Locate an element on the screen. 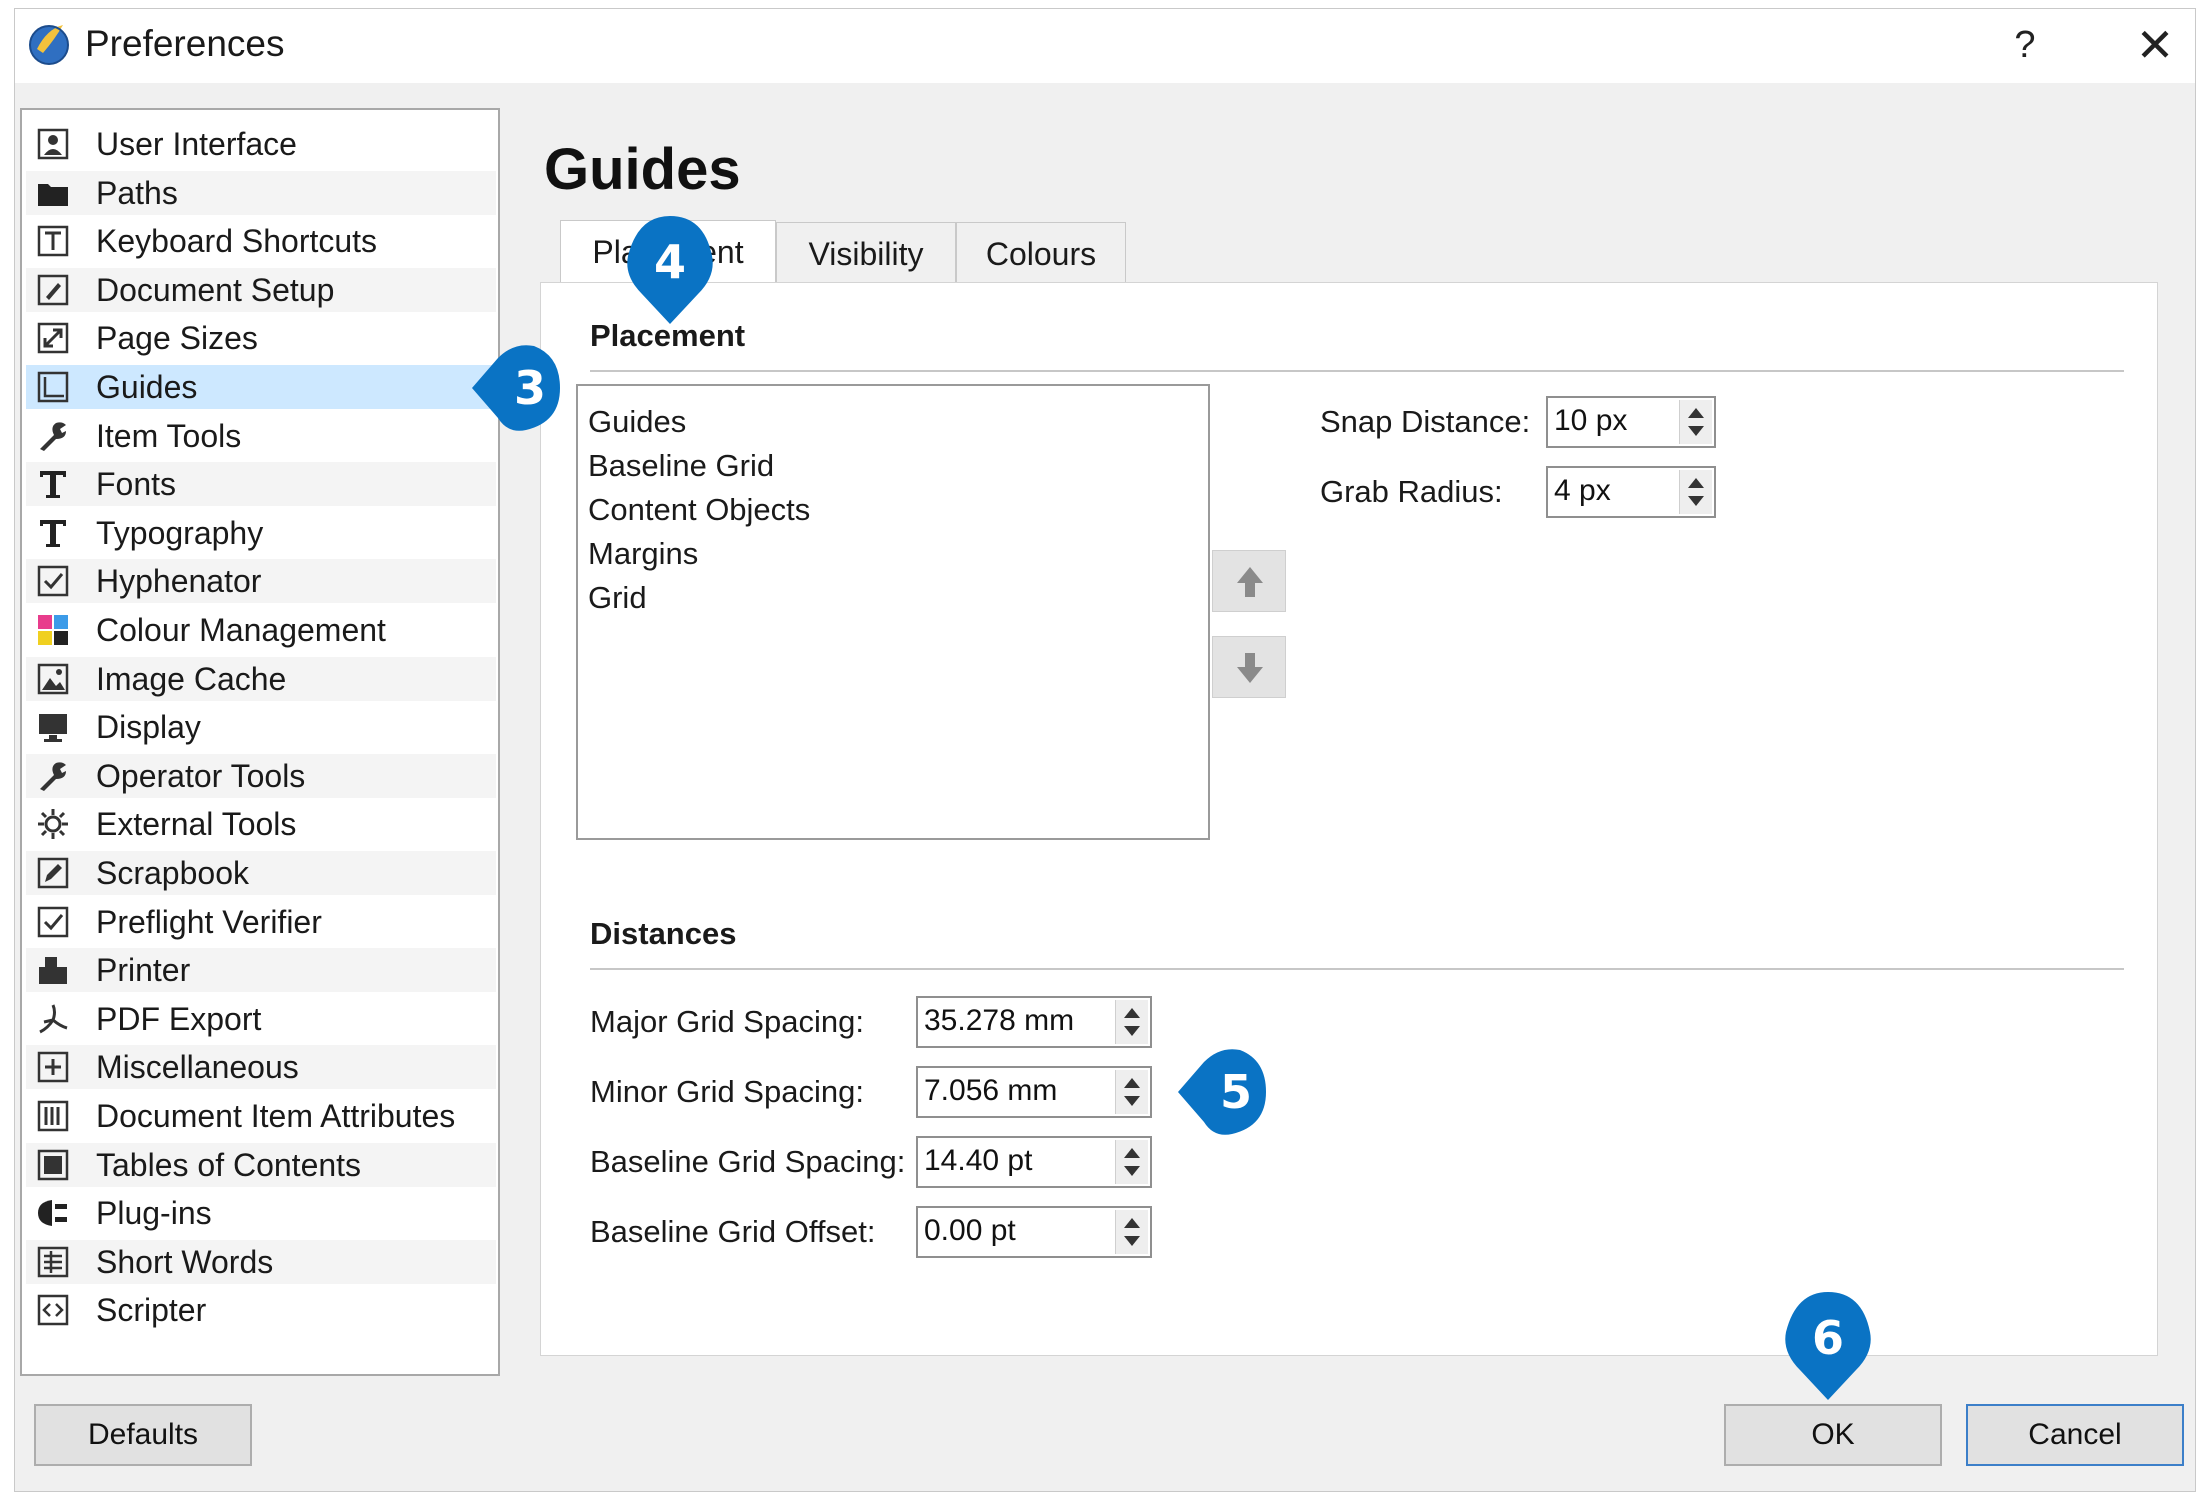 The image size is (2210, 1492). sidebar-item-scrapbook: Scrapbook is located at coordinates (261, 873).